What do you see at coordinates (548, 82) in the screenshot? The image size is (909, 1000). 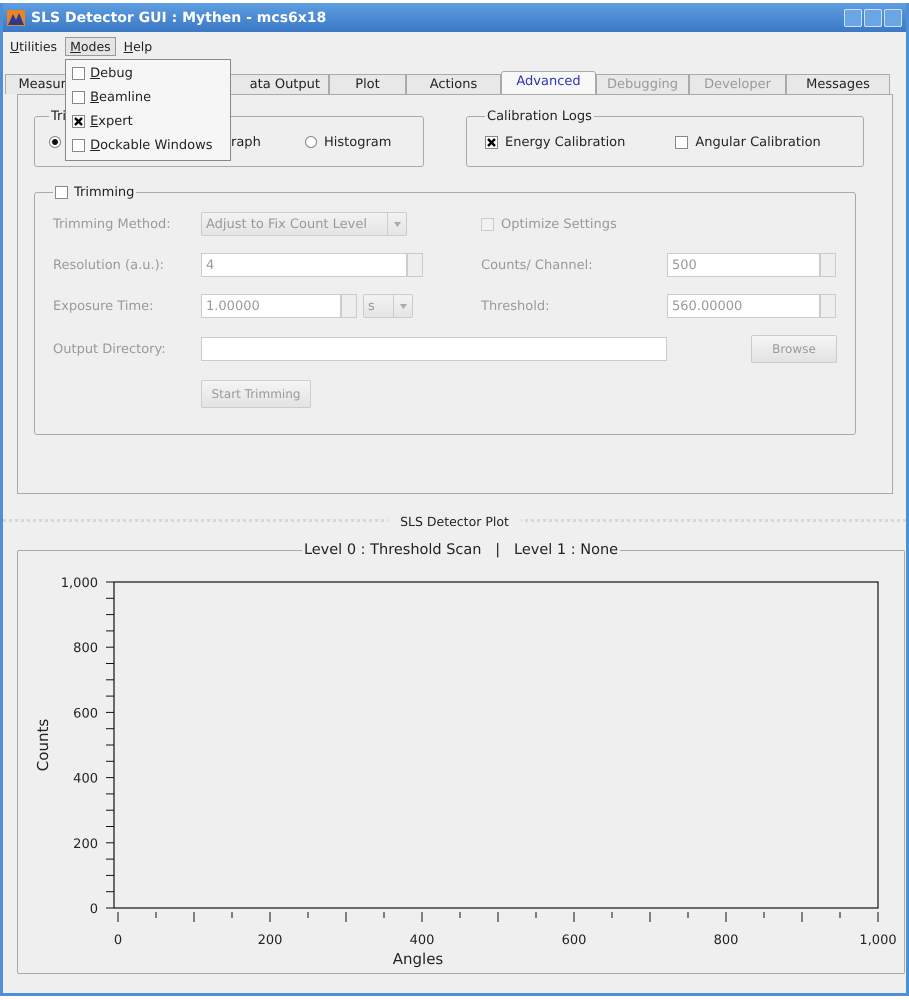 I see `tab: Advanced` at bounding box center [548, 82].